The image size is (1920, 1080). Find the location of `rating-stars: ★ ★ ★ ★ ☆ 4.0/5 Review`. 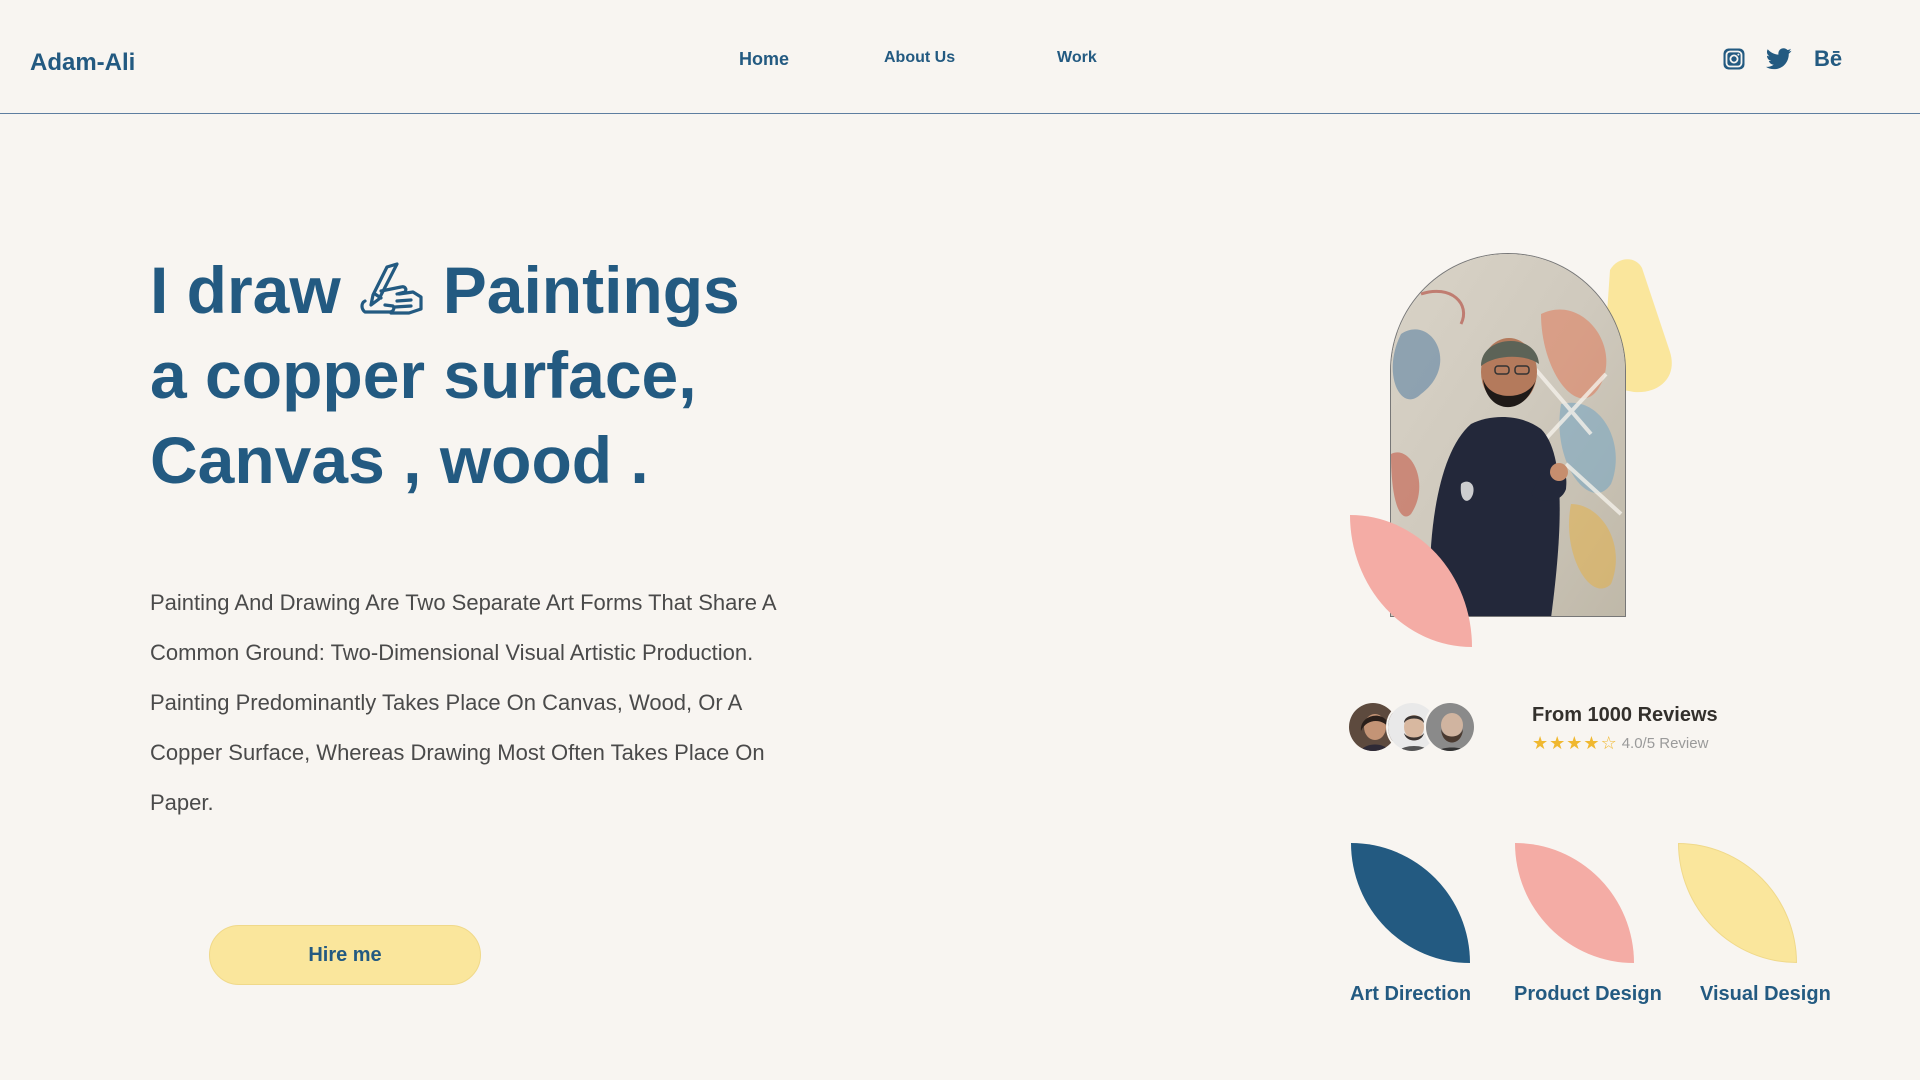

rating-stars: ★ ★ ★ ★ ☆ 4.0/5 Review is located at coordinates (1620, 743).